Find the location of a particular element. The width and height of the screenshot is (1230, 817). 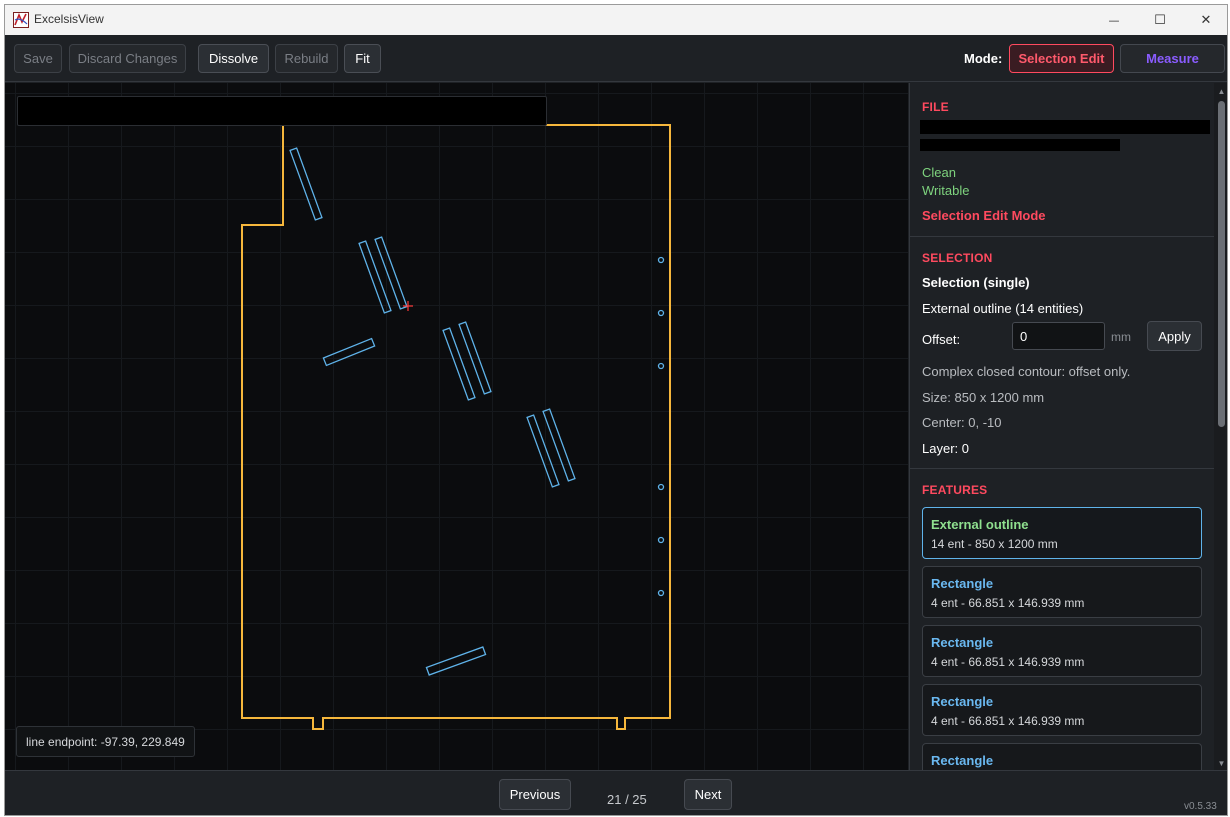

file-status-writable: Writable is located at coordinates (946, 190).